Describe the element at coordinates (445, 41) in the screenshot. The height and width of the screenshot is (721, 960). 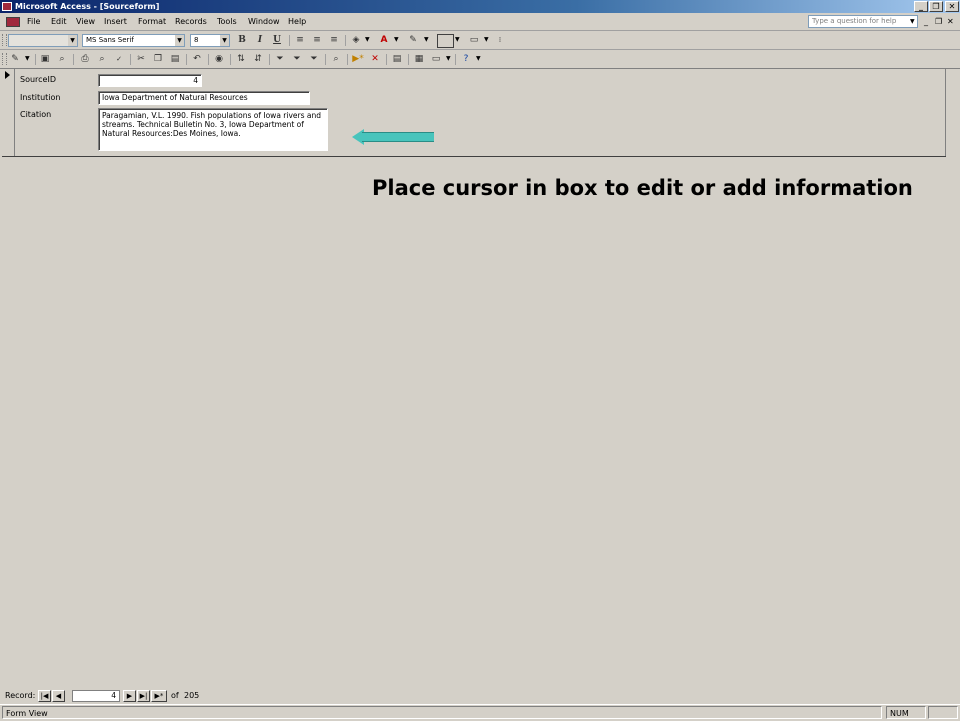
I see `border-icon` at that location.